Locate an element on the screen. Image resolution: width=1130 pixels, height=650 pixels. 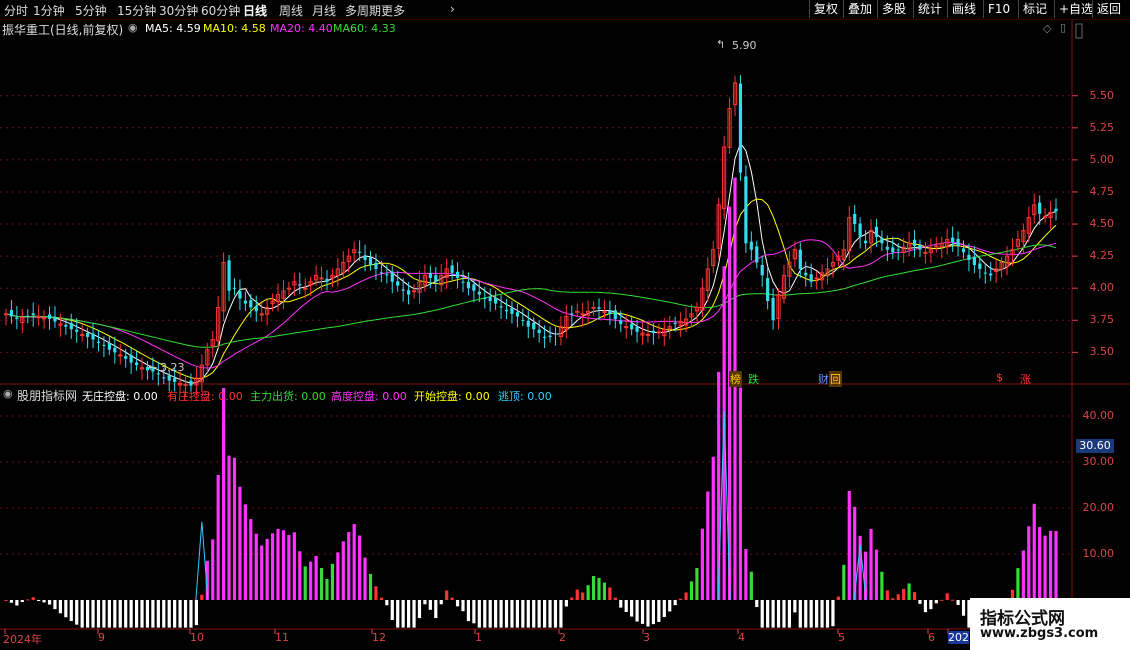
indicator-tick: 20.00 is located at coordinates (1098, 507).